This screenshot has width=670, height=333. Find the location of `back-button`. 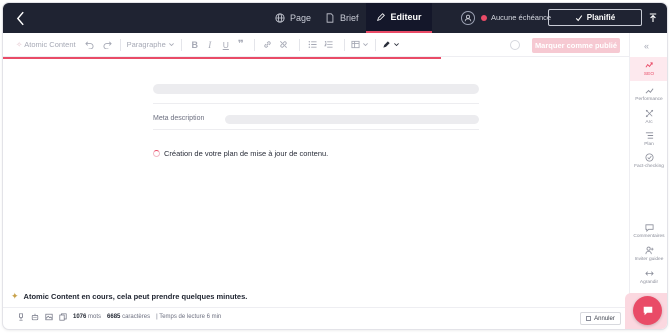

back-button is located at coordinates (20, 18).